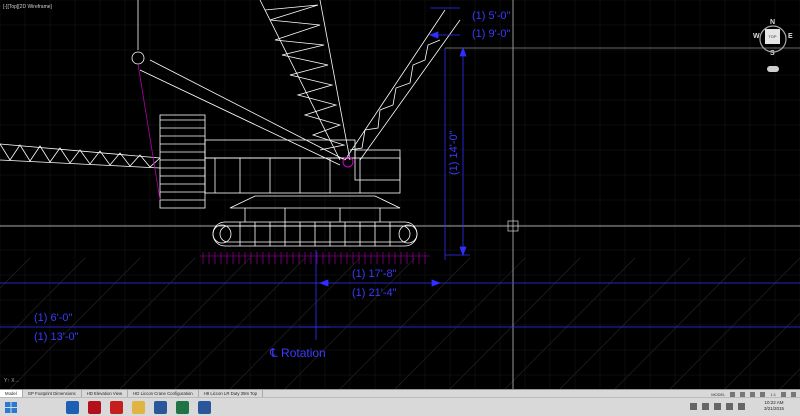 Image resolution: width=800 pixels, height=416 pixels. What do you see at coordinates (72, 407) in the screenshot?
I see `taskbar-outlook-icon` at bounding box center [72, 407].